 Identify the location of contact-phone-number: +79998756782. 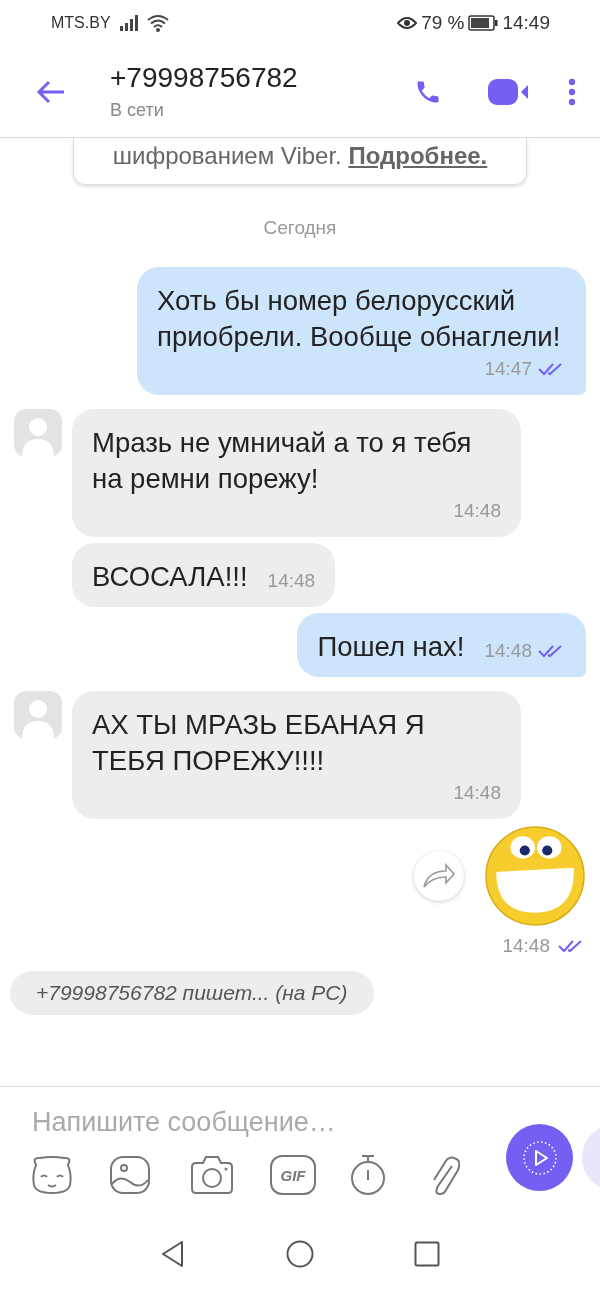
(204, 78).